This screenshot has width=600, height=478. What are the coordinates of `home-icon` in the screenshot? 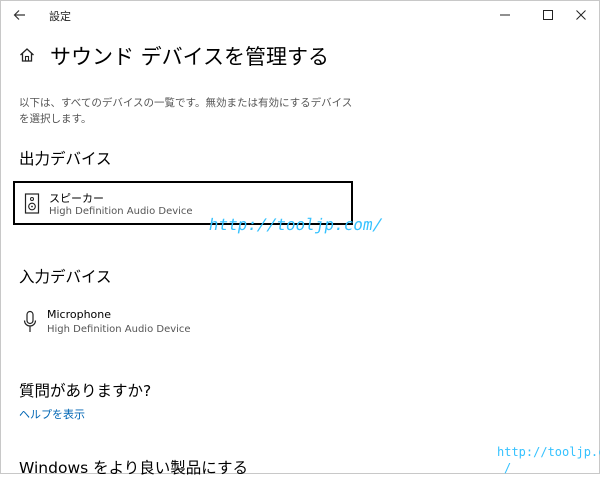 It's located at (27, 55).